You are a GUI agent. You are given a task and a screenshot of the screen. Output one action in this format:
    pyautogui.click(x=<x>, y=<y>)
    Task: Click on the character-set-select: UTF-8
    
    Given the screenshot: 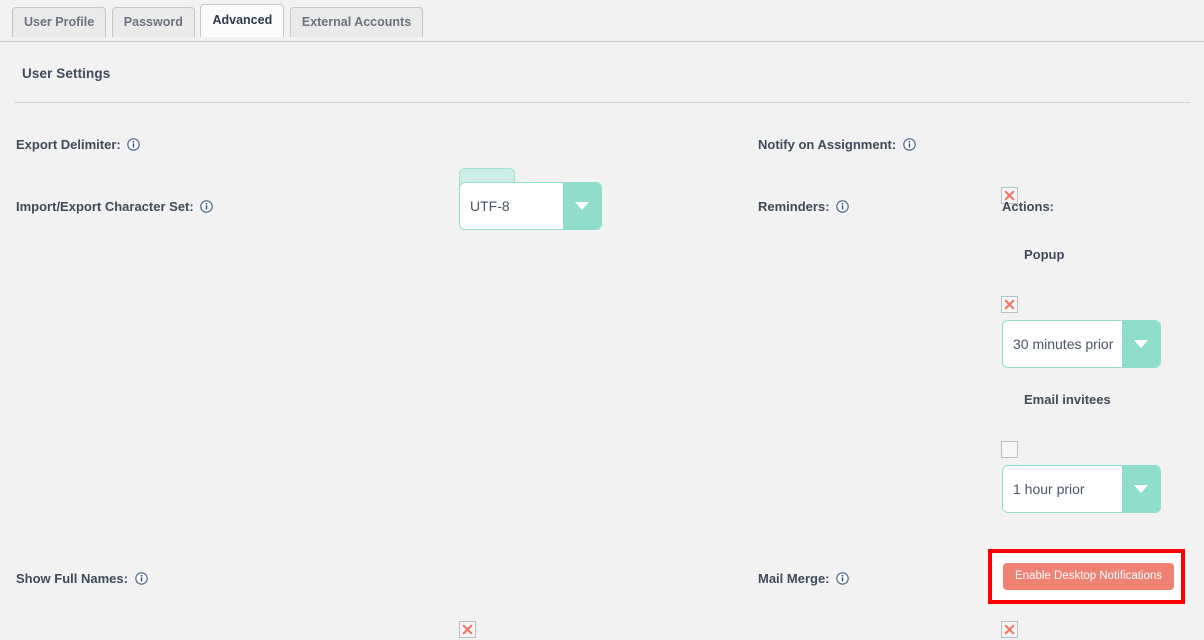 What is the action you would take?
    pyautogui.click(x=530, y=206)
    